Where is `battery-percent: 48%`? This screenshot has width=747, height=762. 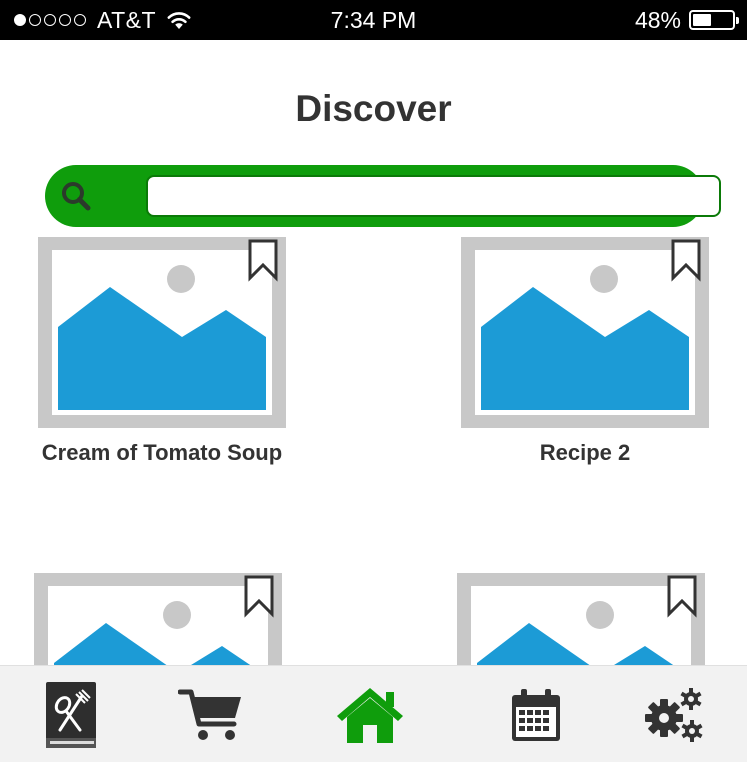
battery-percent: 48% is located at coordinates (657, 19).